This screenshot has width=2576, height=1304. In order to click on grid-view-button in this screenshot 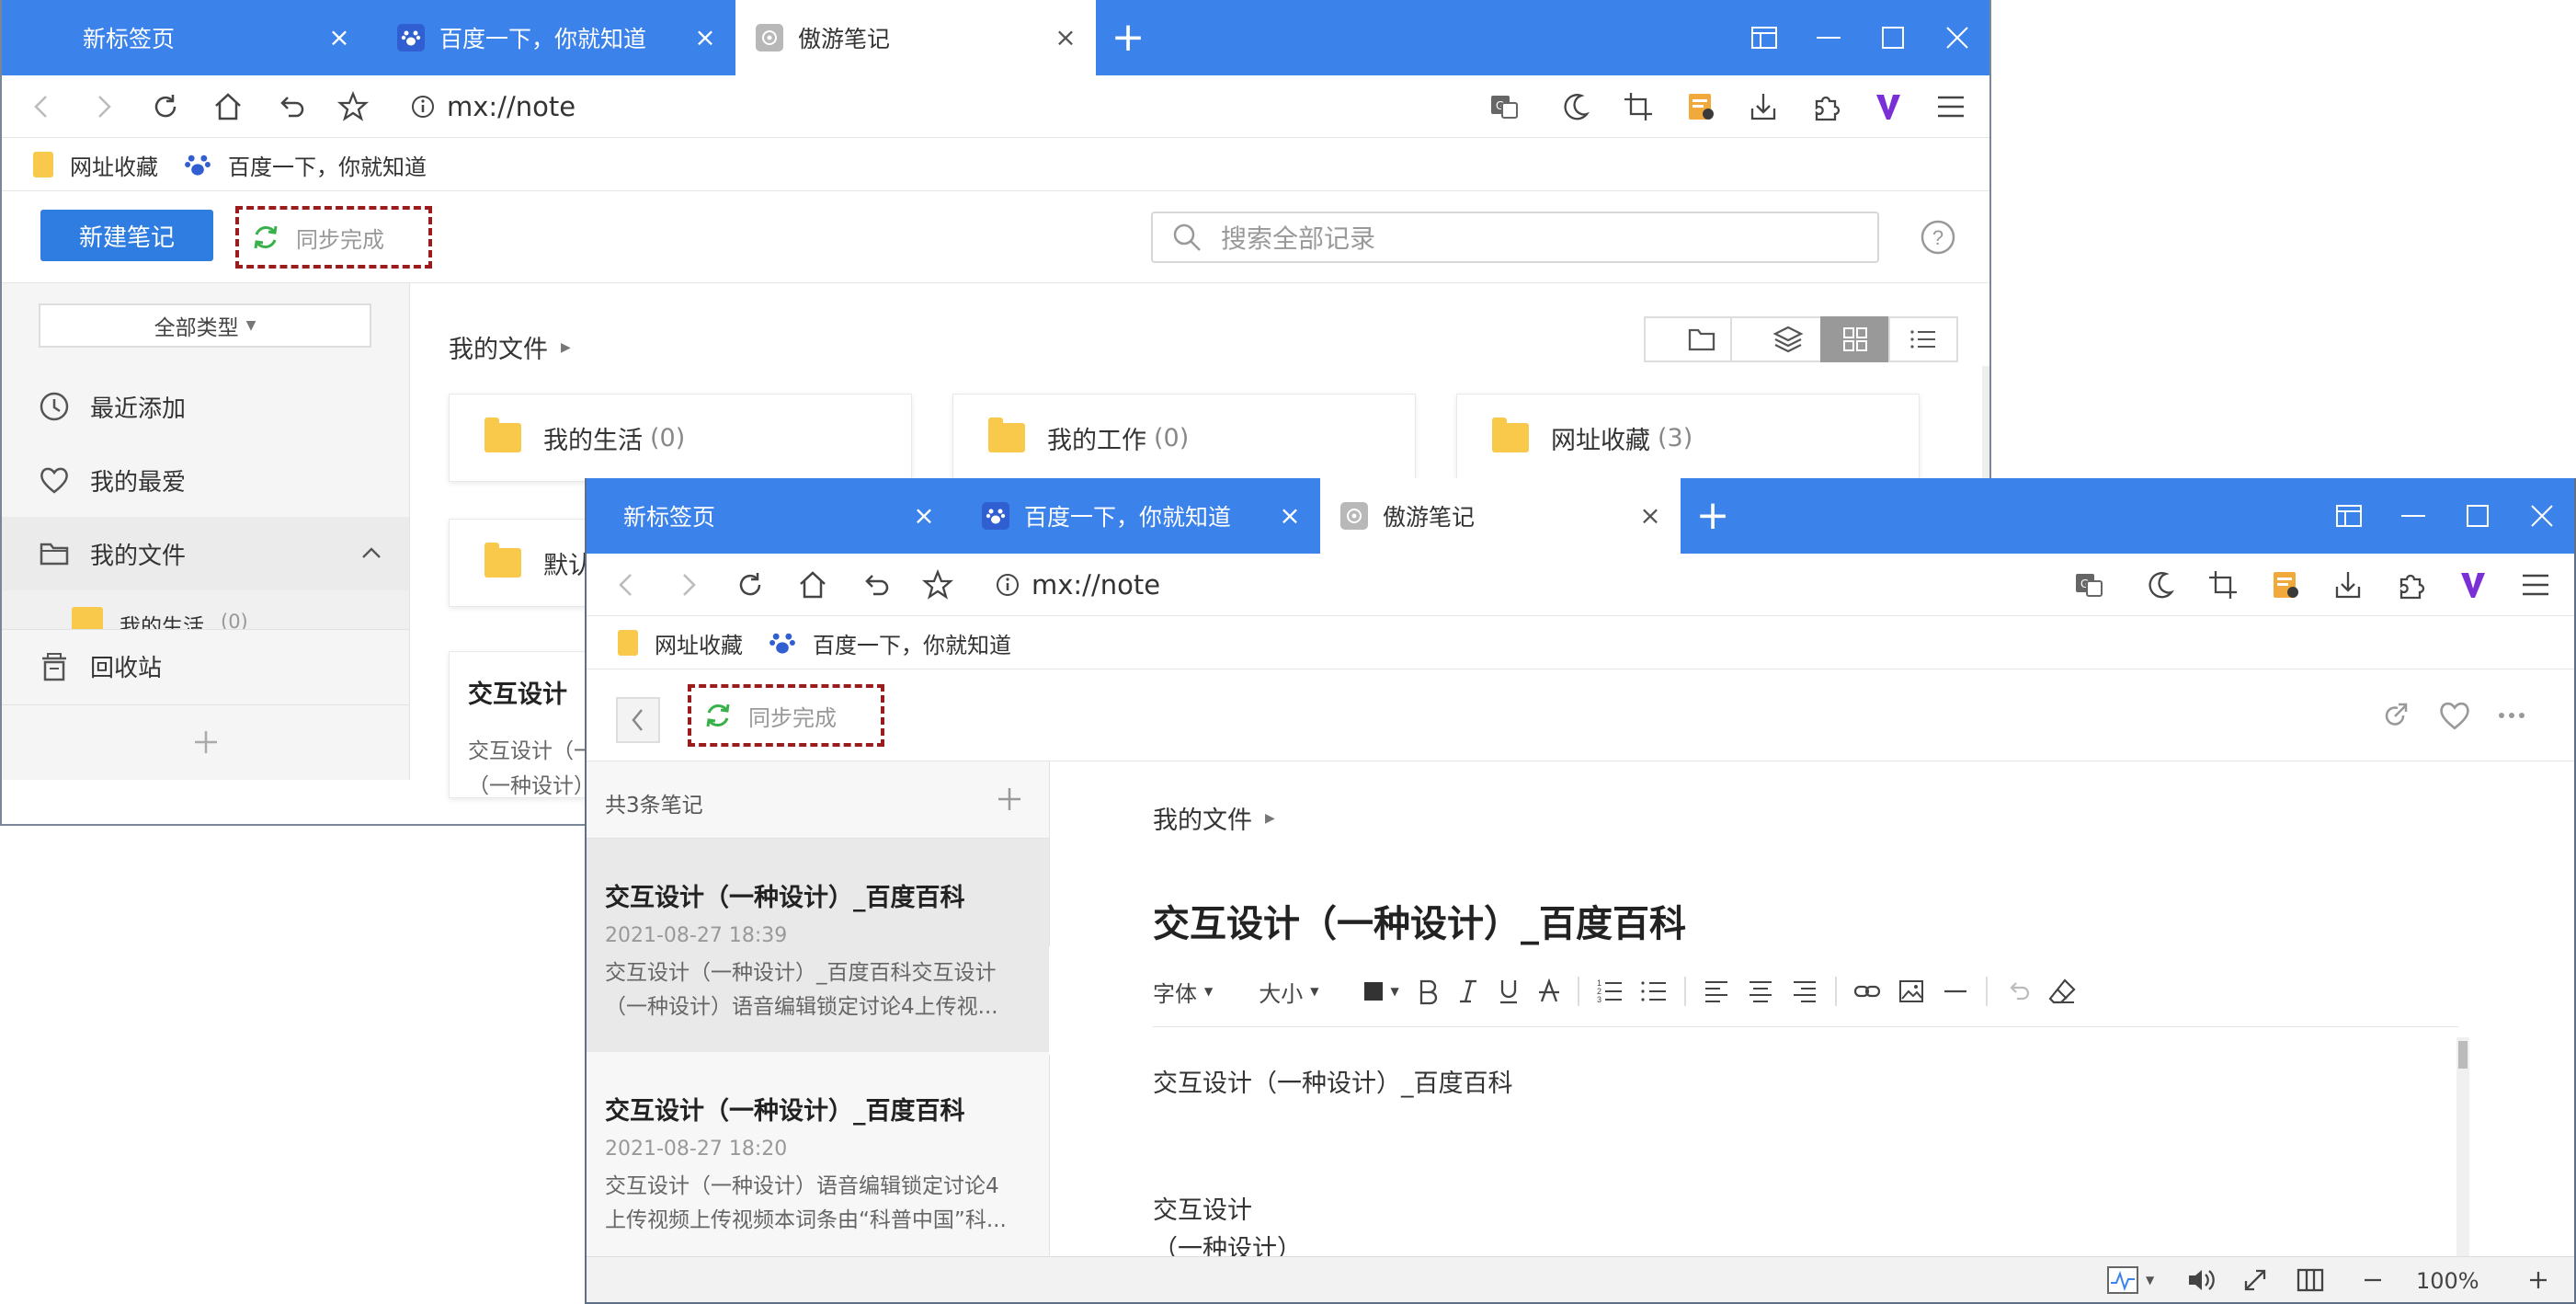, I will do `click(1855, 339)`.